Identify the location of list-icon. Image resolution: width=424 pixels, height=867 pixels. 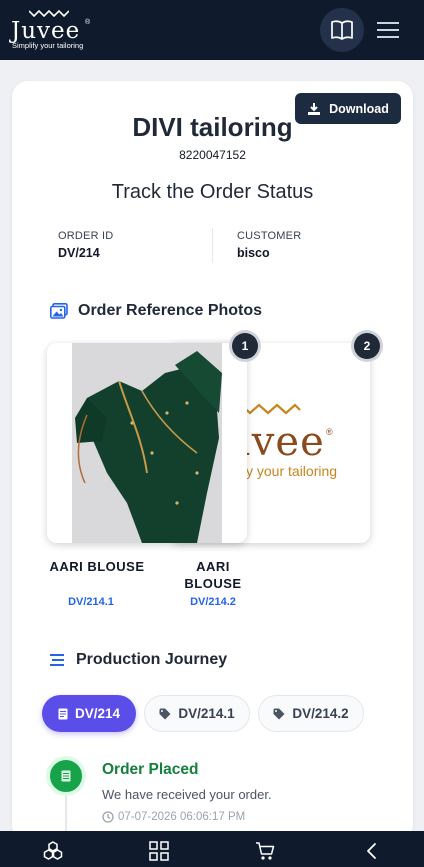
(57, 660).